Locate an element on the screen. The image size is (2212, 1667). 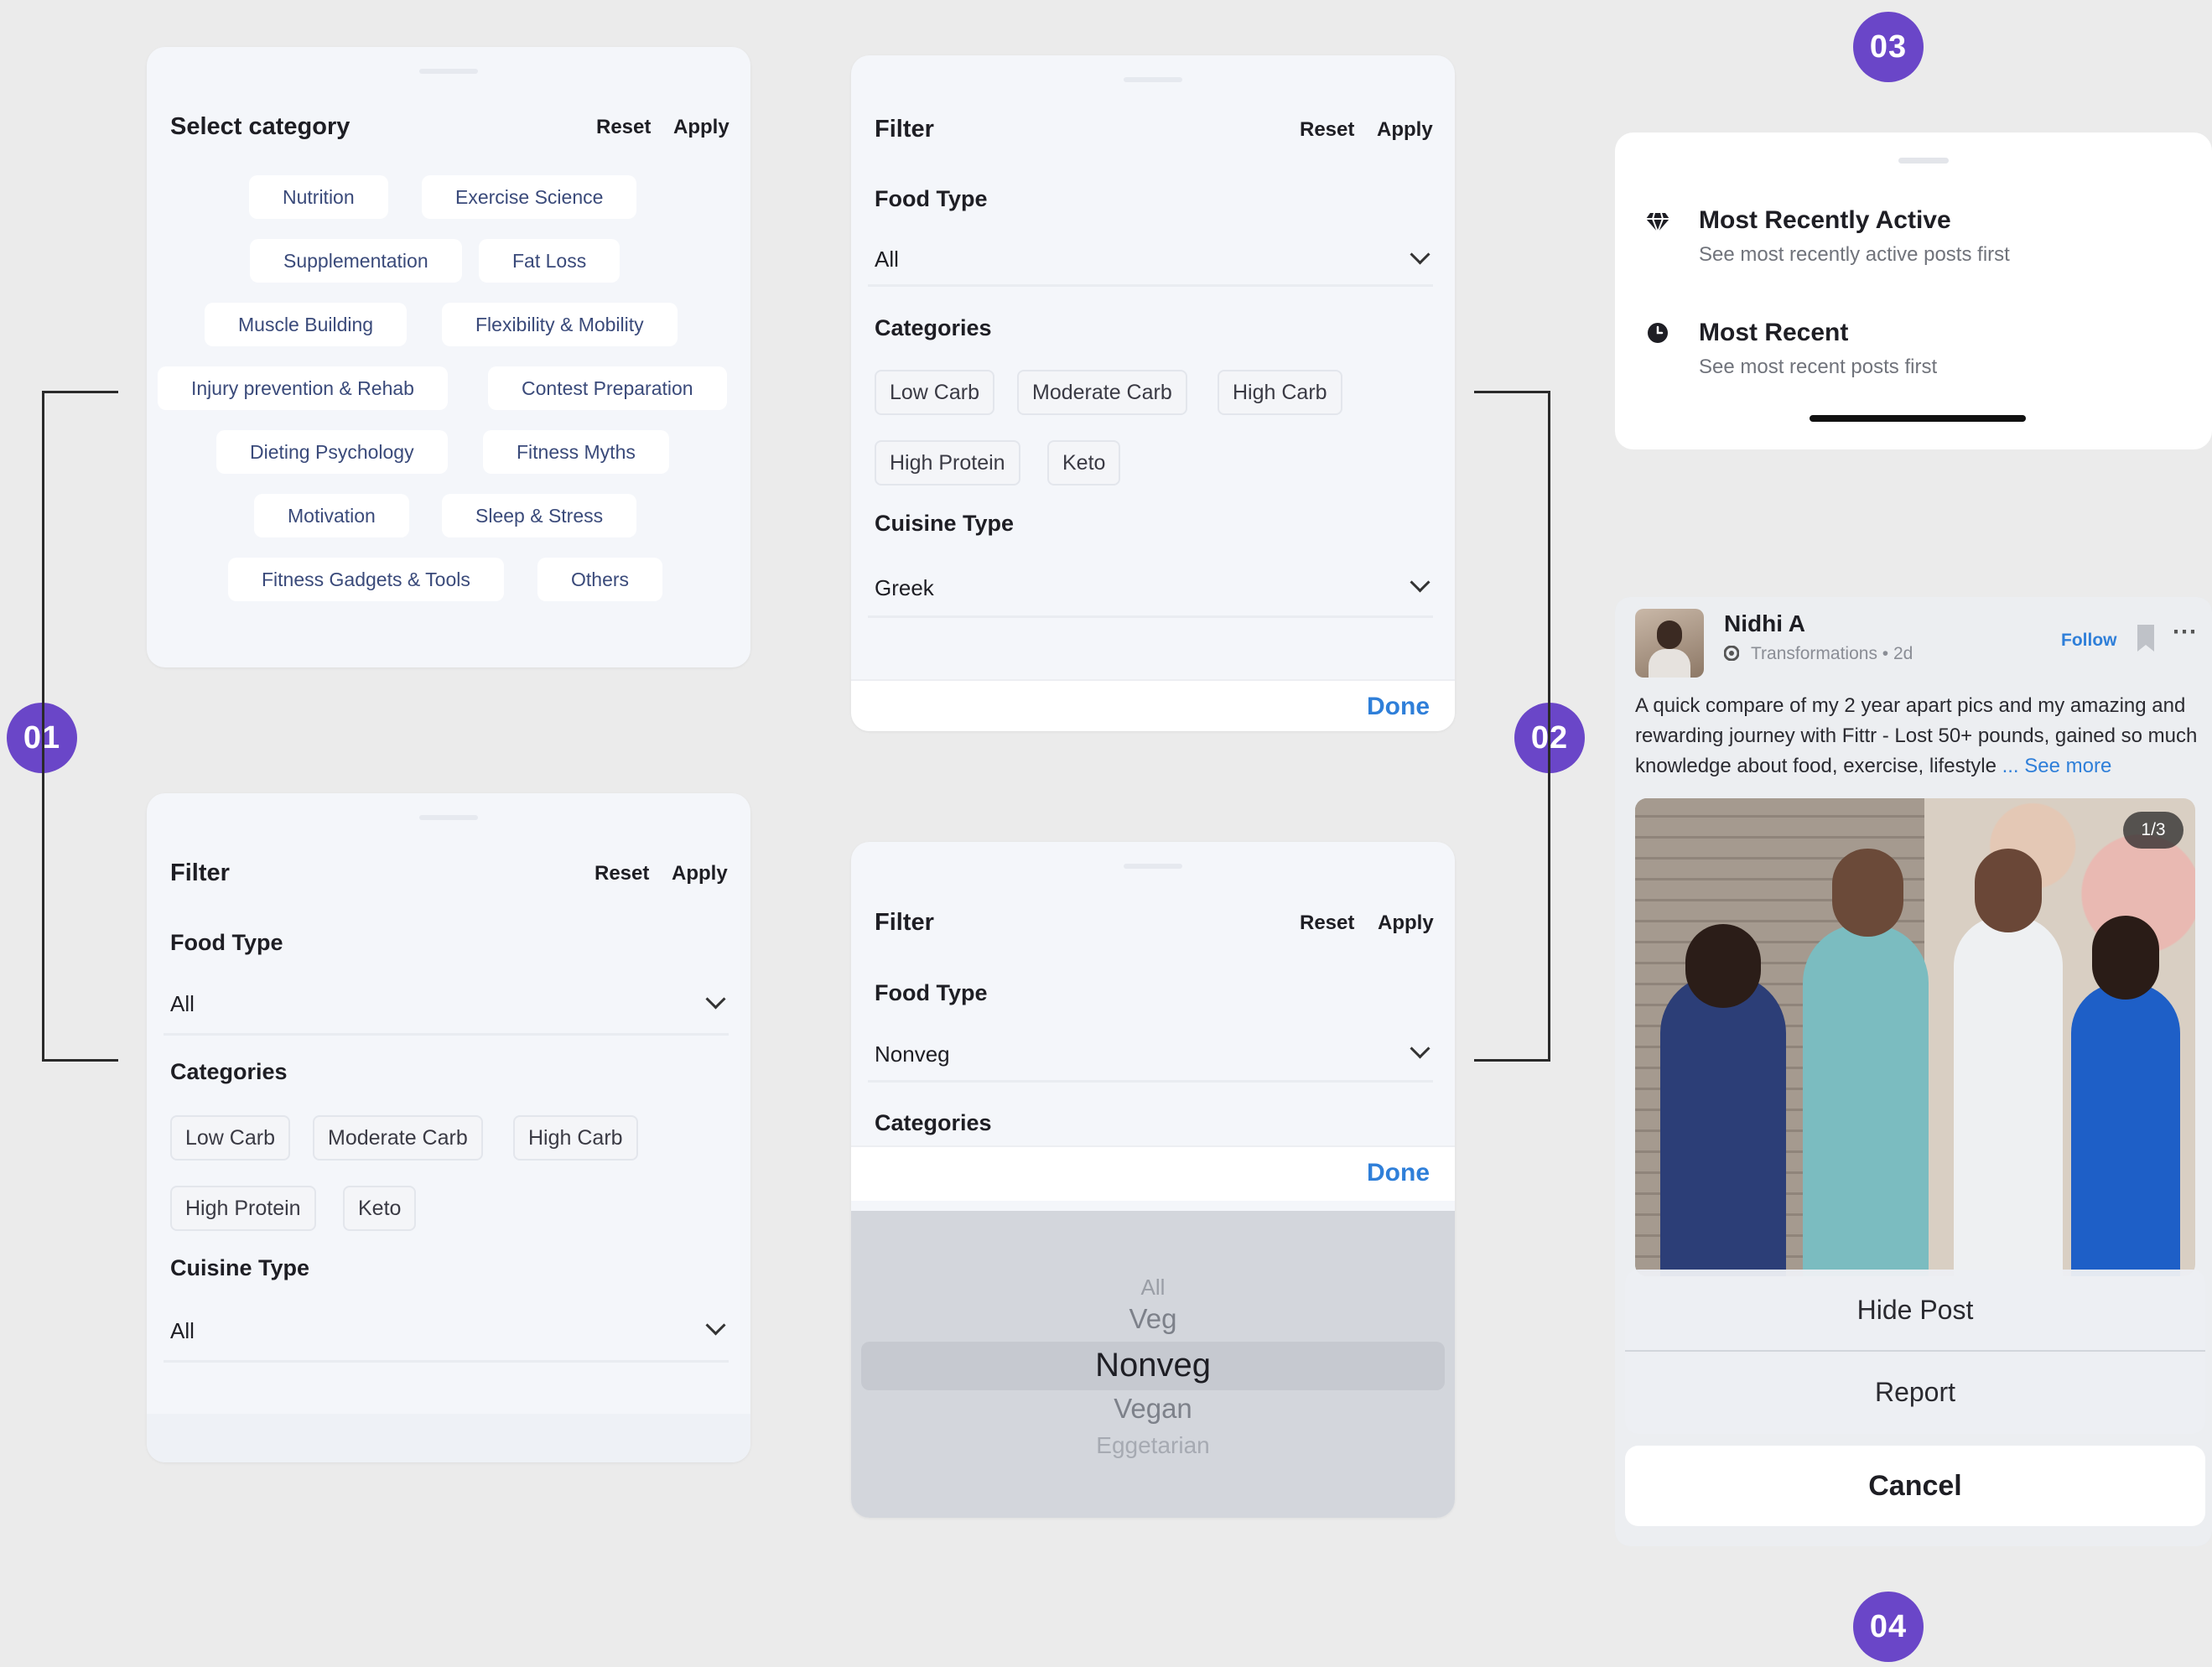
category-chip-muscle-building: Muscle Building is located at coordinates (306, 325).